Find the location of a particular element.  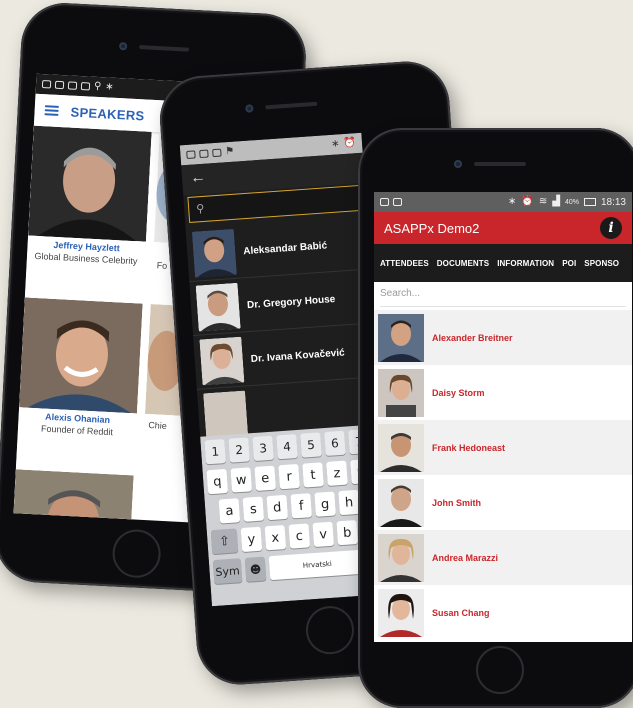

contact-name: Dr. Gregory House is located at coordinates (291, 302).